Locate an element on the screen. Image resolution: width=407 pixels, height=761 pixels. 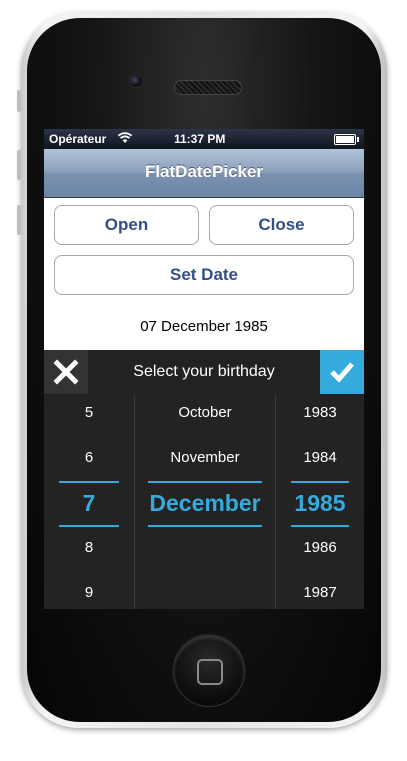
year-option: 1984 is located at coordinates (320, 458).